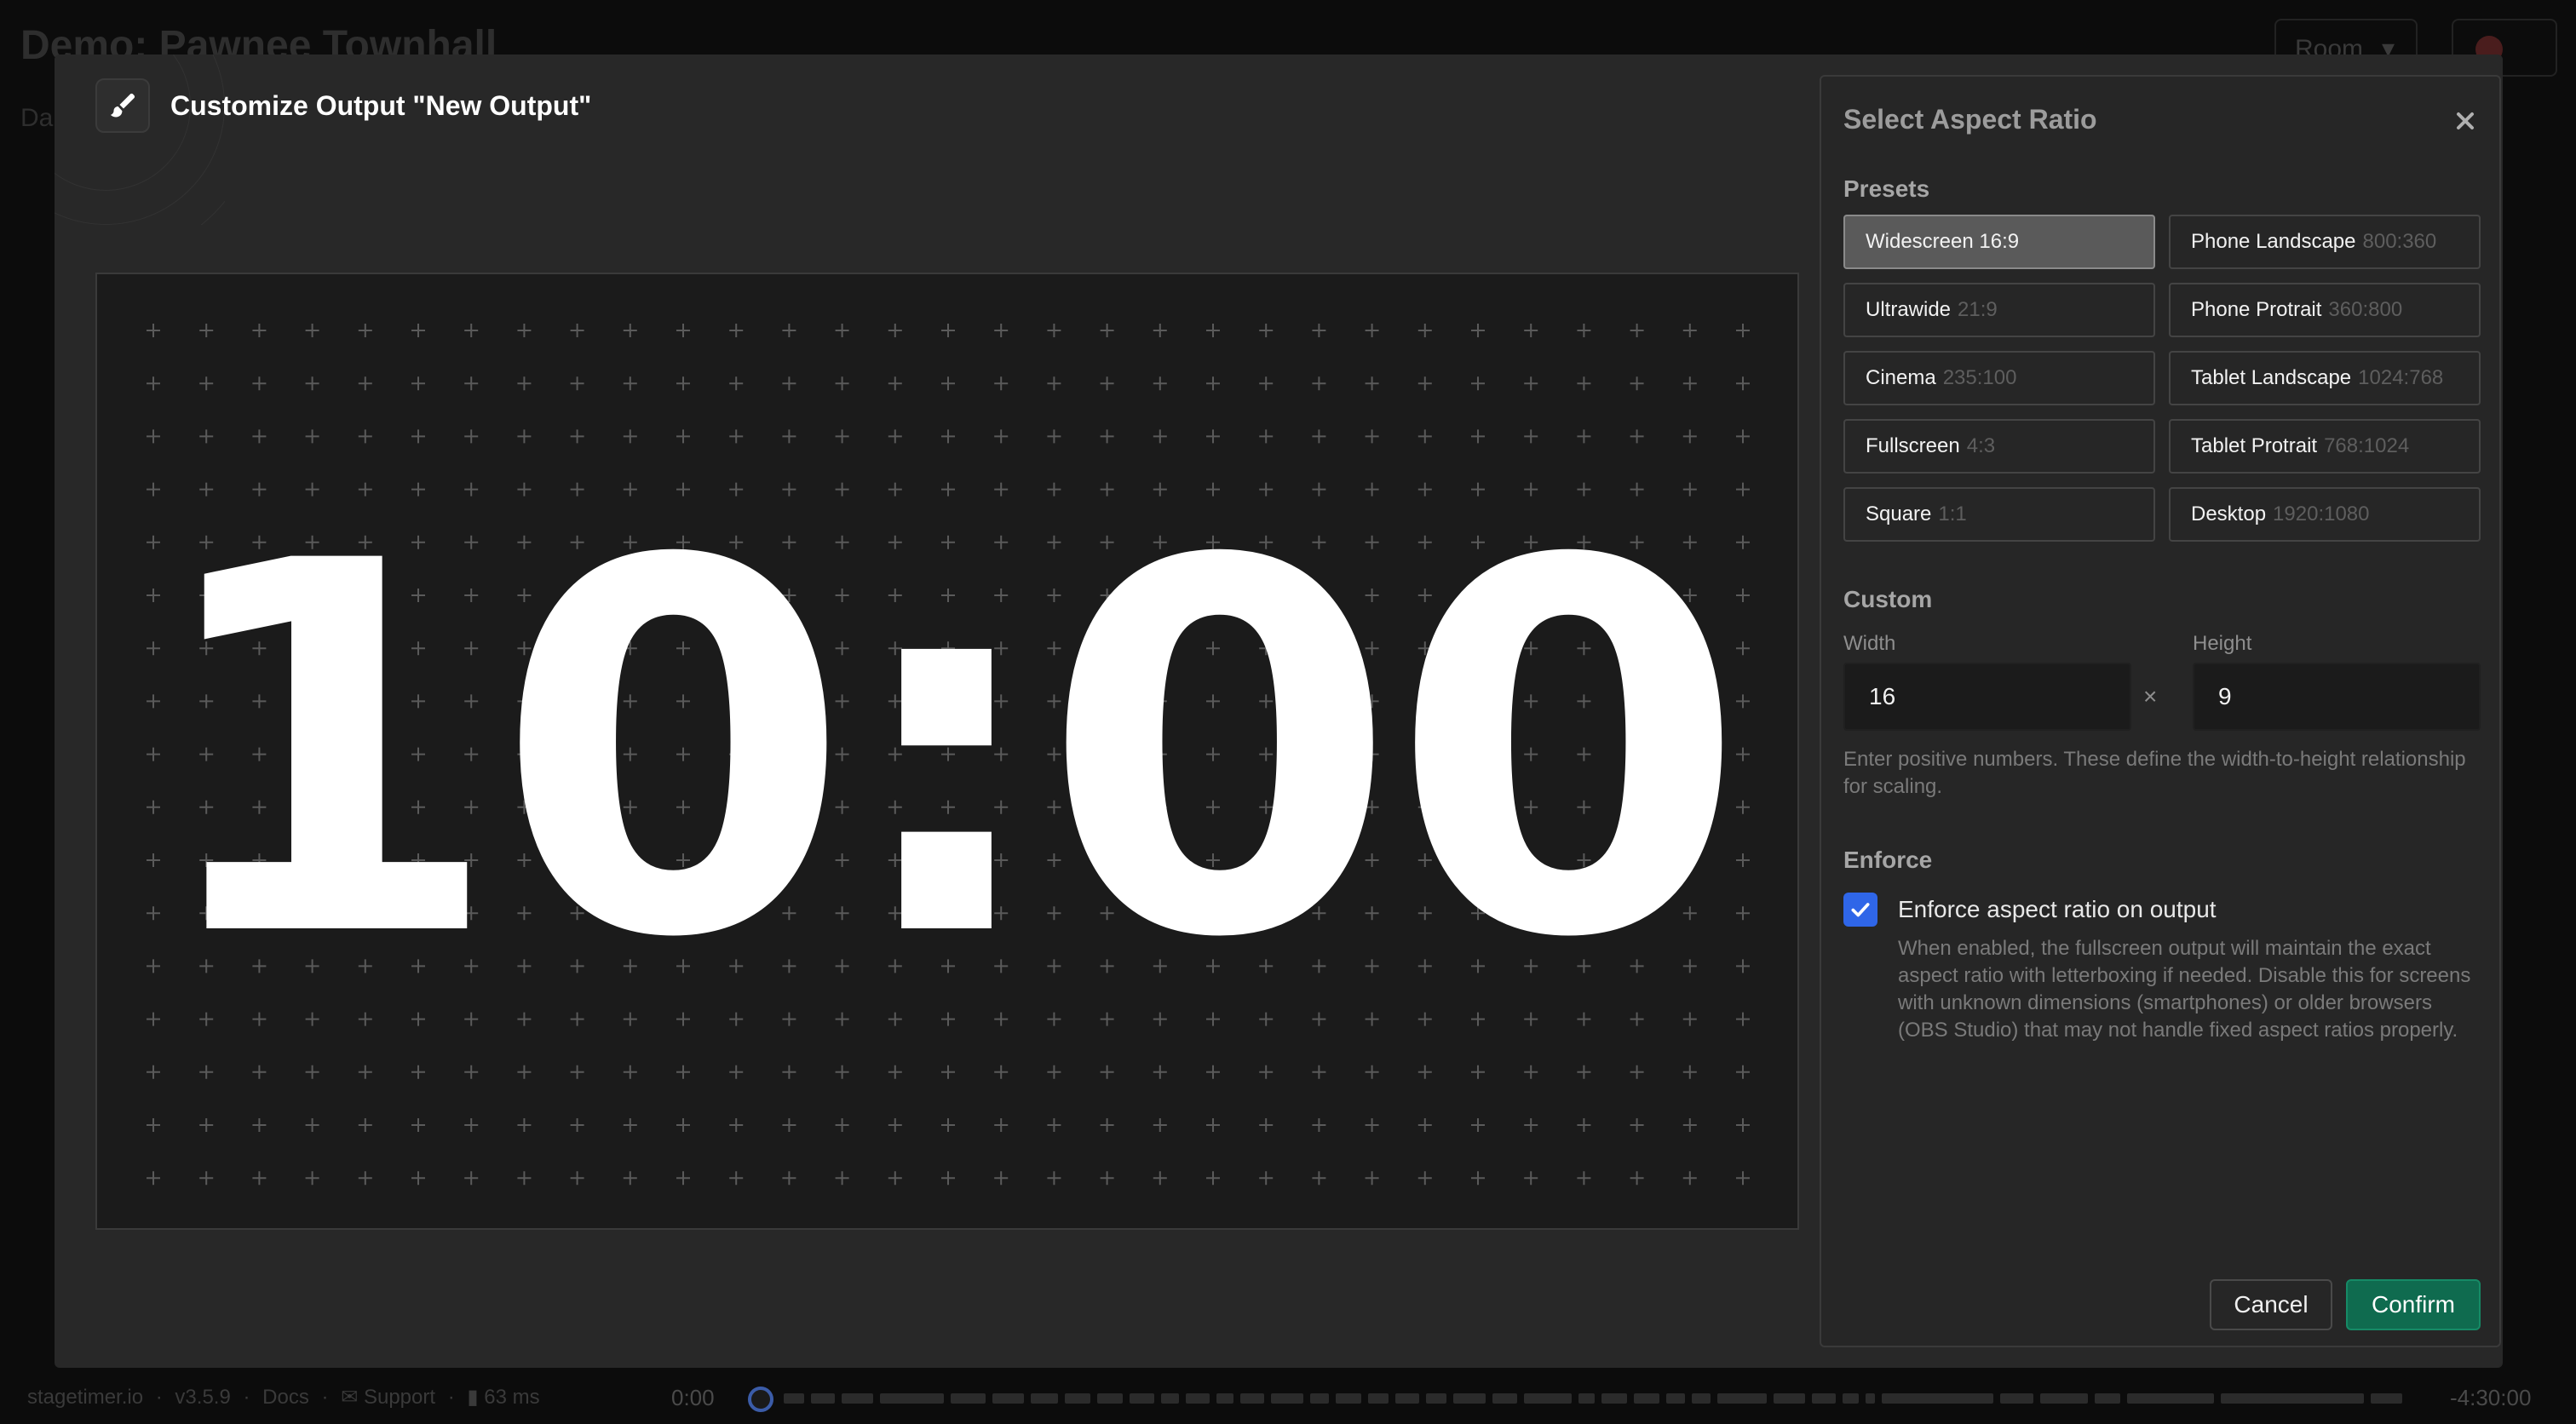 The height and width of the screenshot is (1424, 2576). Describe the element at coordinates (2367, 446) in the screenshot. I see `preset-ratio: 768:1024` at that location.